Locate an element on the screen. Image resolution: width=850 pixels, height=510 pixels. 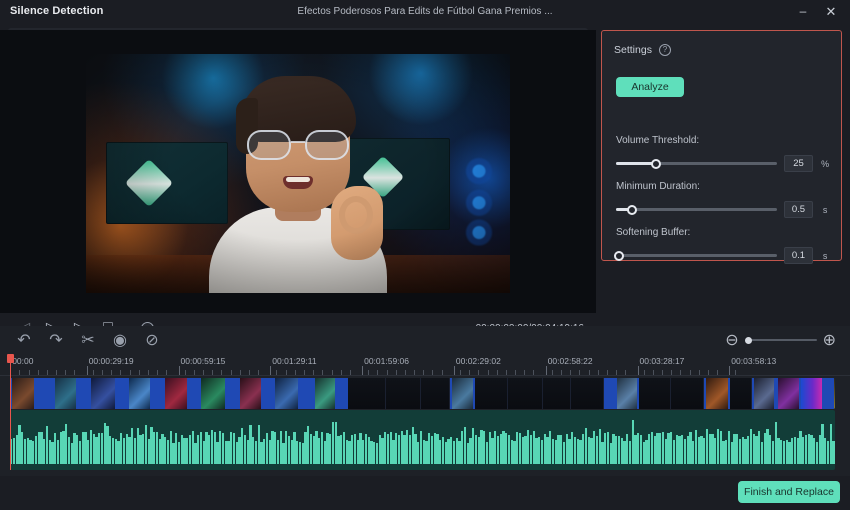
softening-buffer-thumb is located at coordinates (619, 255).